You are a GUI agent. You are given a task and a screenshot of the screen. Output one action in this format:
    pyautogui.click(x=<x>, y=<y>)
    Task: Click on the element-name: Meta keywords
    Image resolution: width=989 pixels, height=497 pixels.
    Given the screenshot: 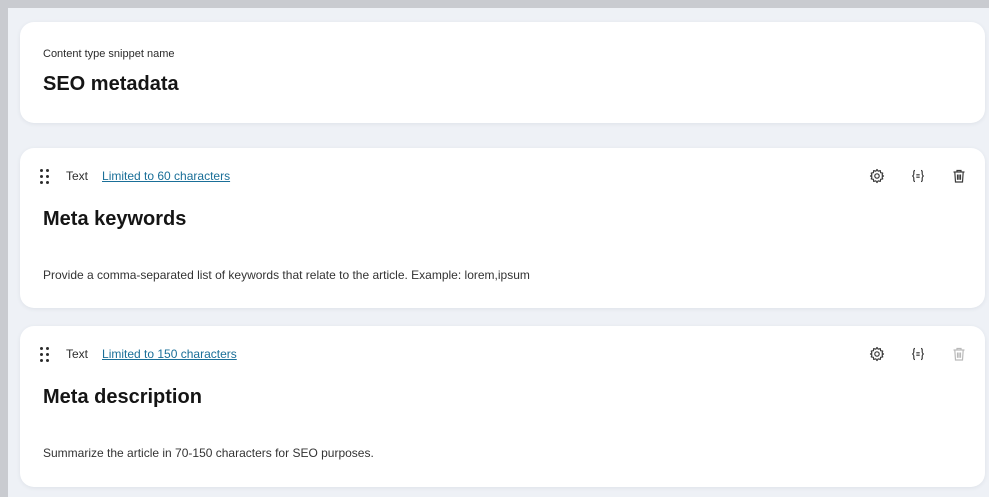 What is the action you would take?
    pyautogui.click(x=114, y=219)
    